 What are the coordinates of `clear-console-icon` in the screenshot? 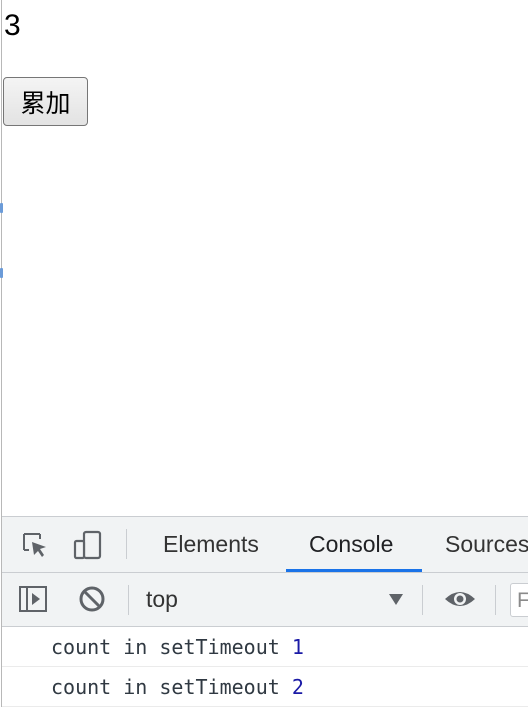 It's located at (92, 599).